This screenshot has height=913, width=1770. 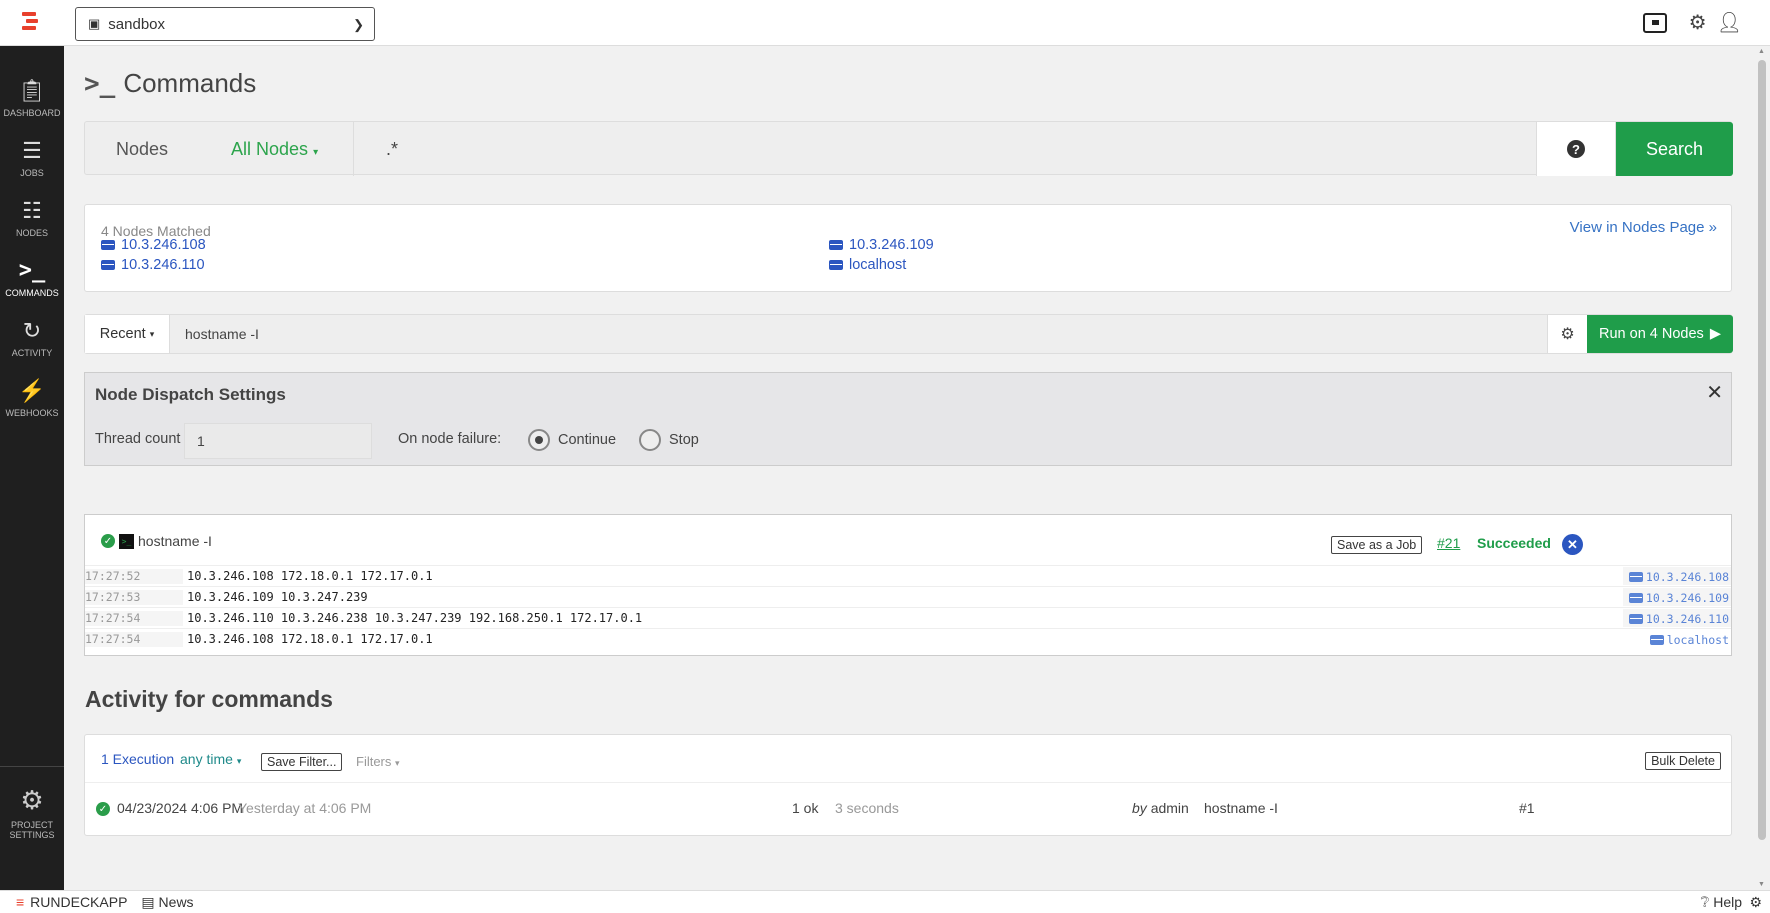 I want to click on scrollbar: ▲ ▼, so click(x=1762, y=468).